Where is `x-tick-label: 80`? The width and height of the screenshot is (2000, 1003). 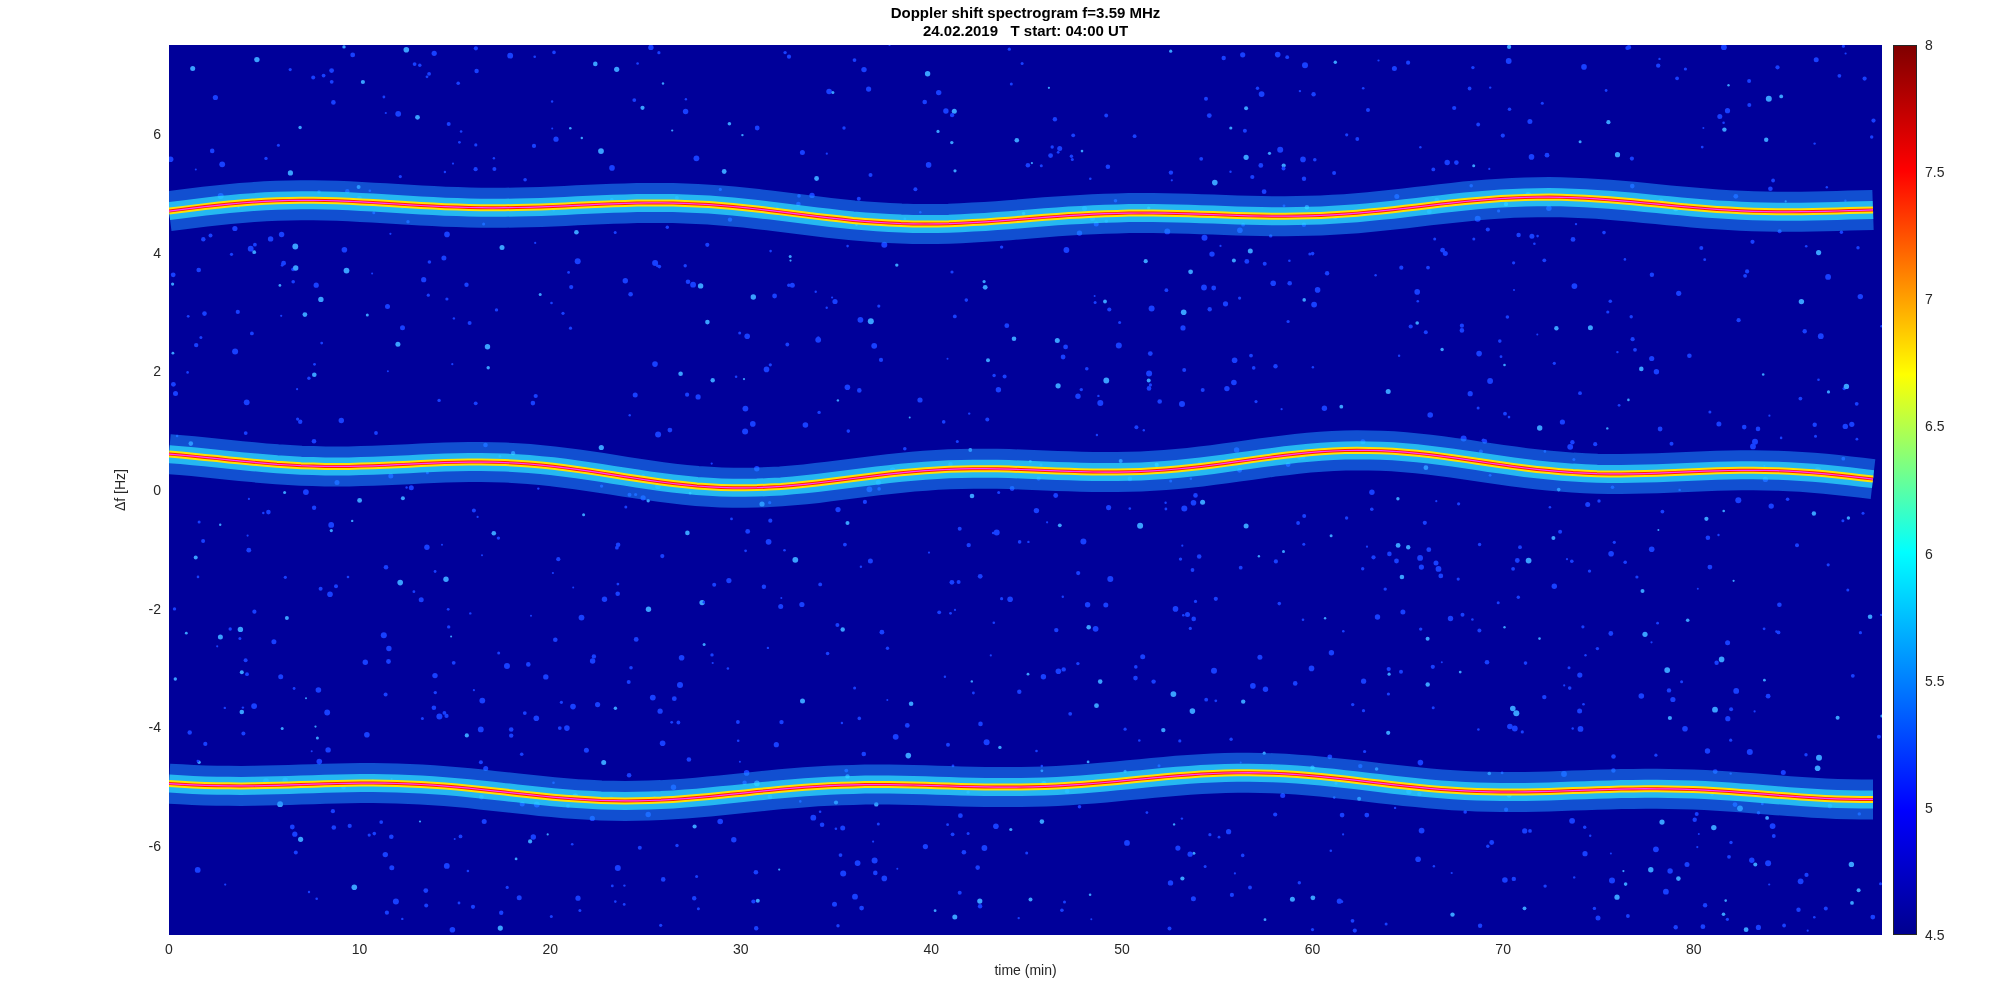 x-tick-label: 80 is located at coordinates (1693, 949).